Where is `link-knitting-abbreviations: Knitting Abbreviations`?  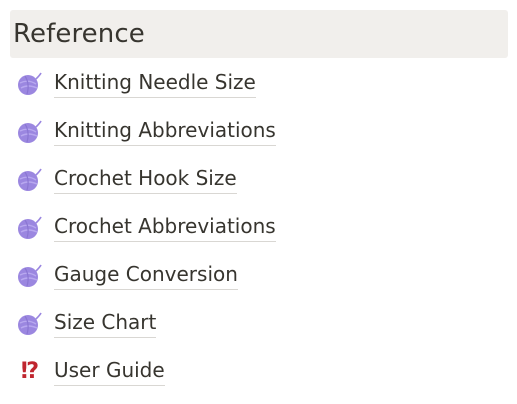 link-knitting-abbreviations: Knitting Abbreviations is located at coordinates (145, 132).